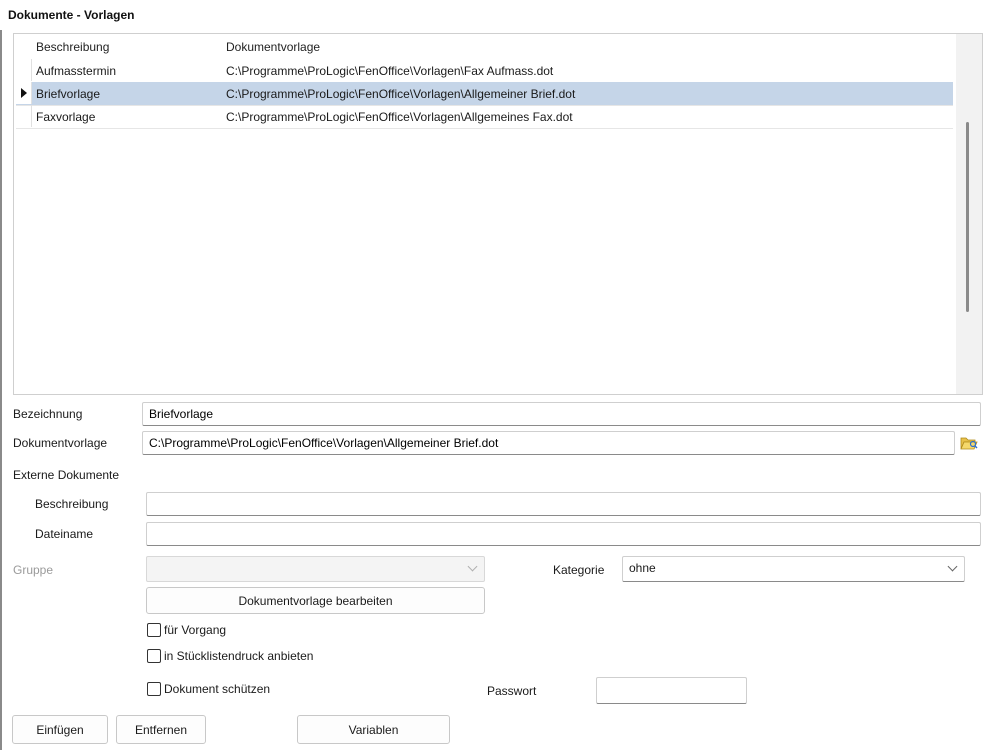 This screenshot has width=987, height=750. I want to click on stueckliste-label: in Stücklistendruck anbieten, so click(239, 656).